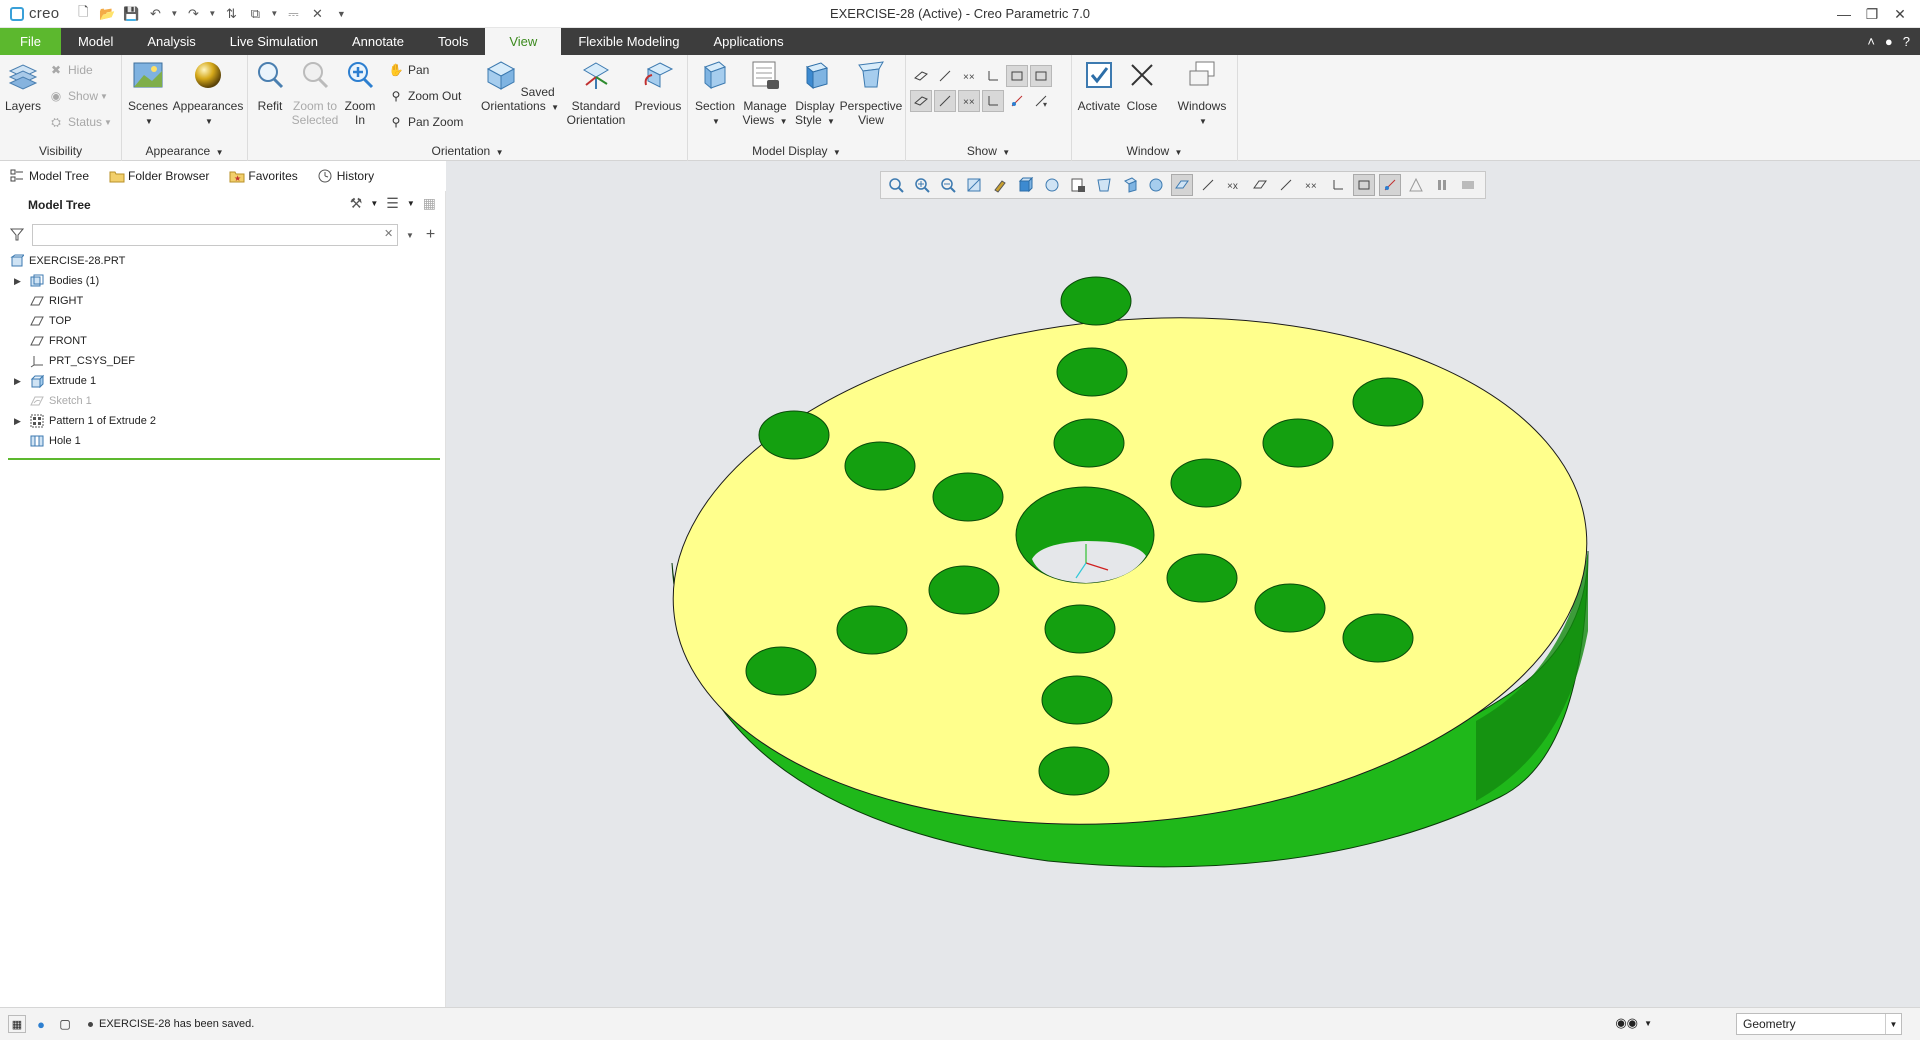 The width and height of the screenshot is (1920, 1040). I want to click on regenerate-icon: ⇅, so click(231, 14).